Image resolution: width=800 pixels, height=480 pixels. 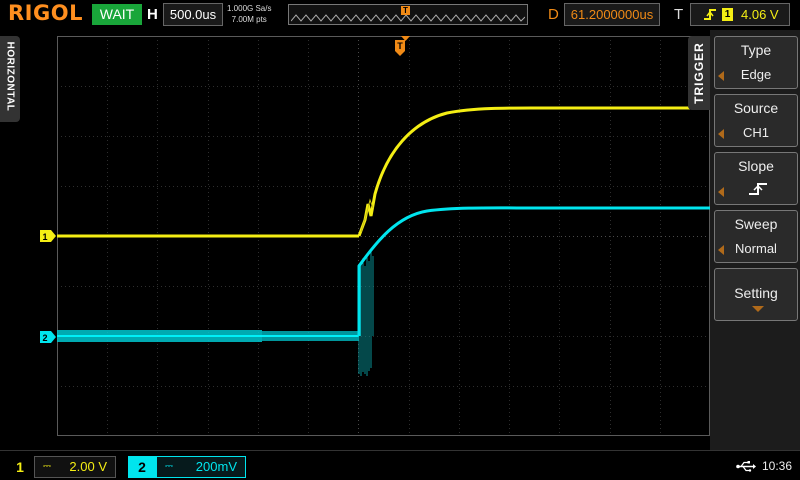 I want to click on menu-source-title: Source, so click(x=756, y=108).